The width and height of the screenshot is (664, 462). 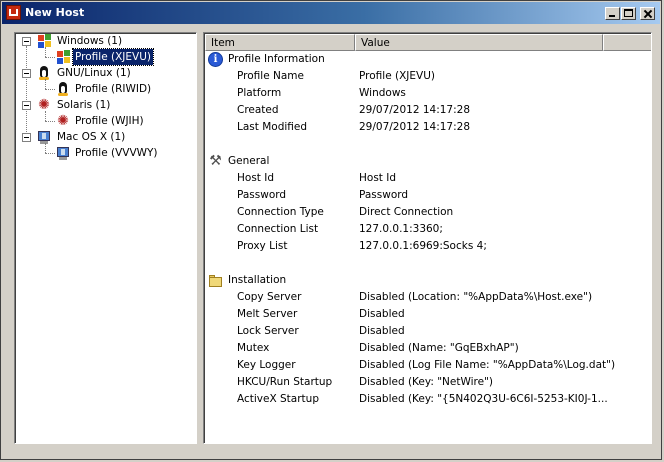 What do you see at coordinates (215, 161) in the screenshot?
I see `tools-icon: ⚒` at bounding box center [215, 161].